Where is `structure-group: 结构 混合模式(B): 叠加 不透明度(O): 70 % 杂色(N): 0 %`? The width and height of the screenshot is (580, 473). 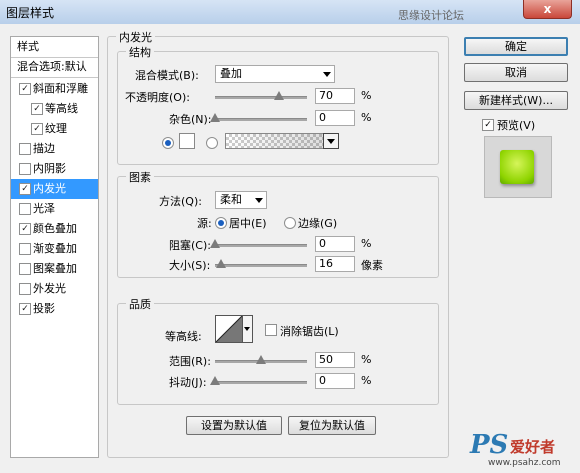 structure-group: 结构 混合模式(B): 叠加 不透明度(O): 70 % 杂色(N): 0 % is located at coordinates (278, 104).